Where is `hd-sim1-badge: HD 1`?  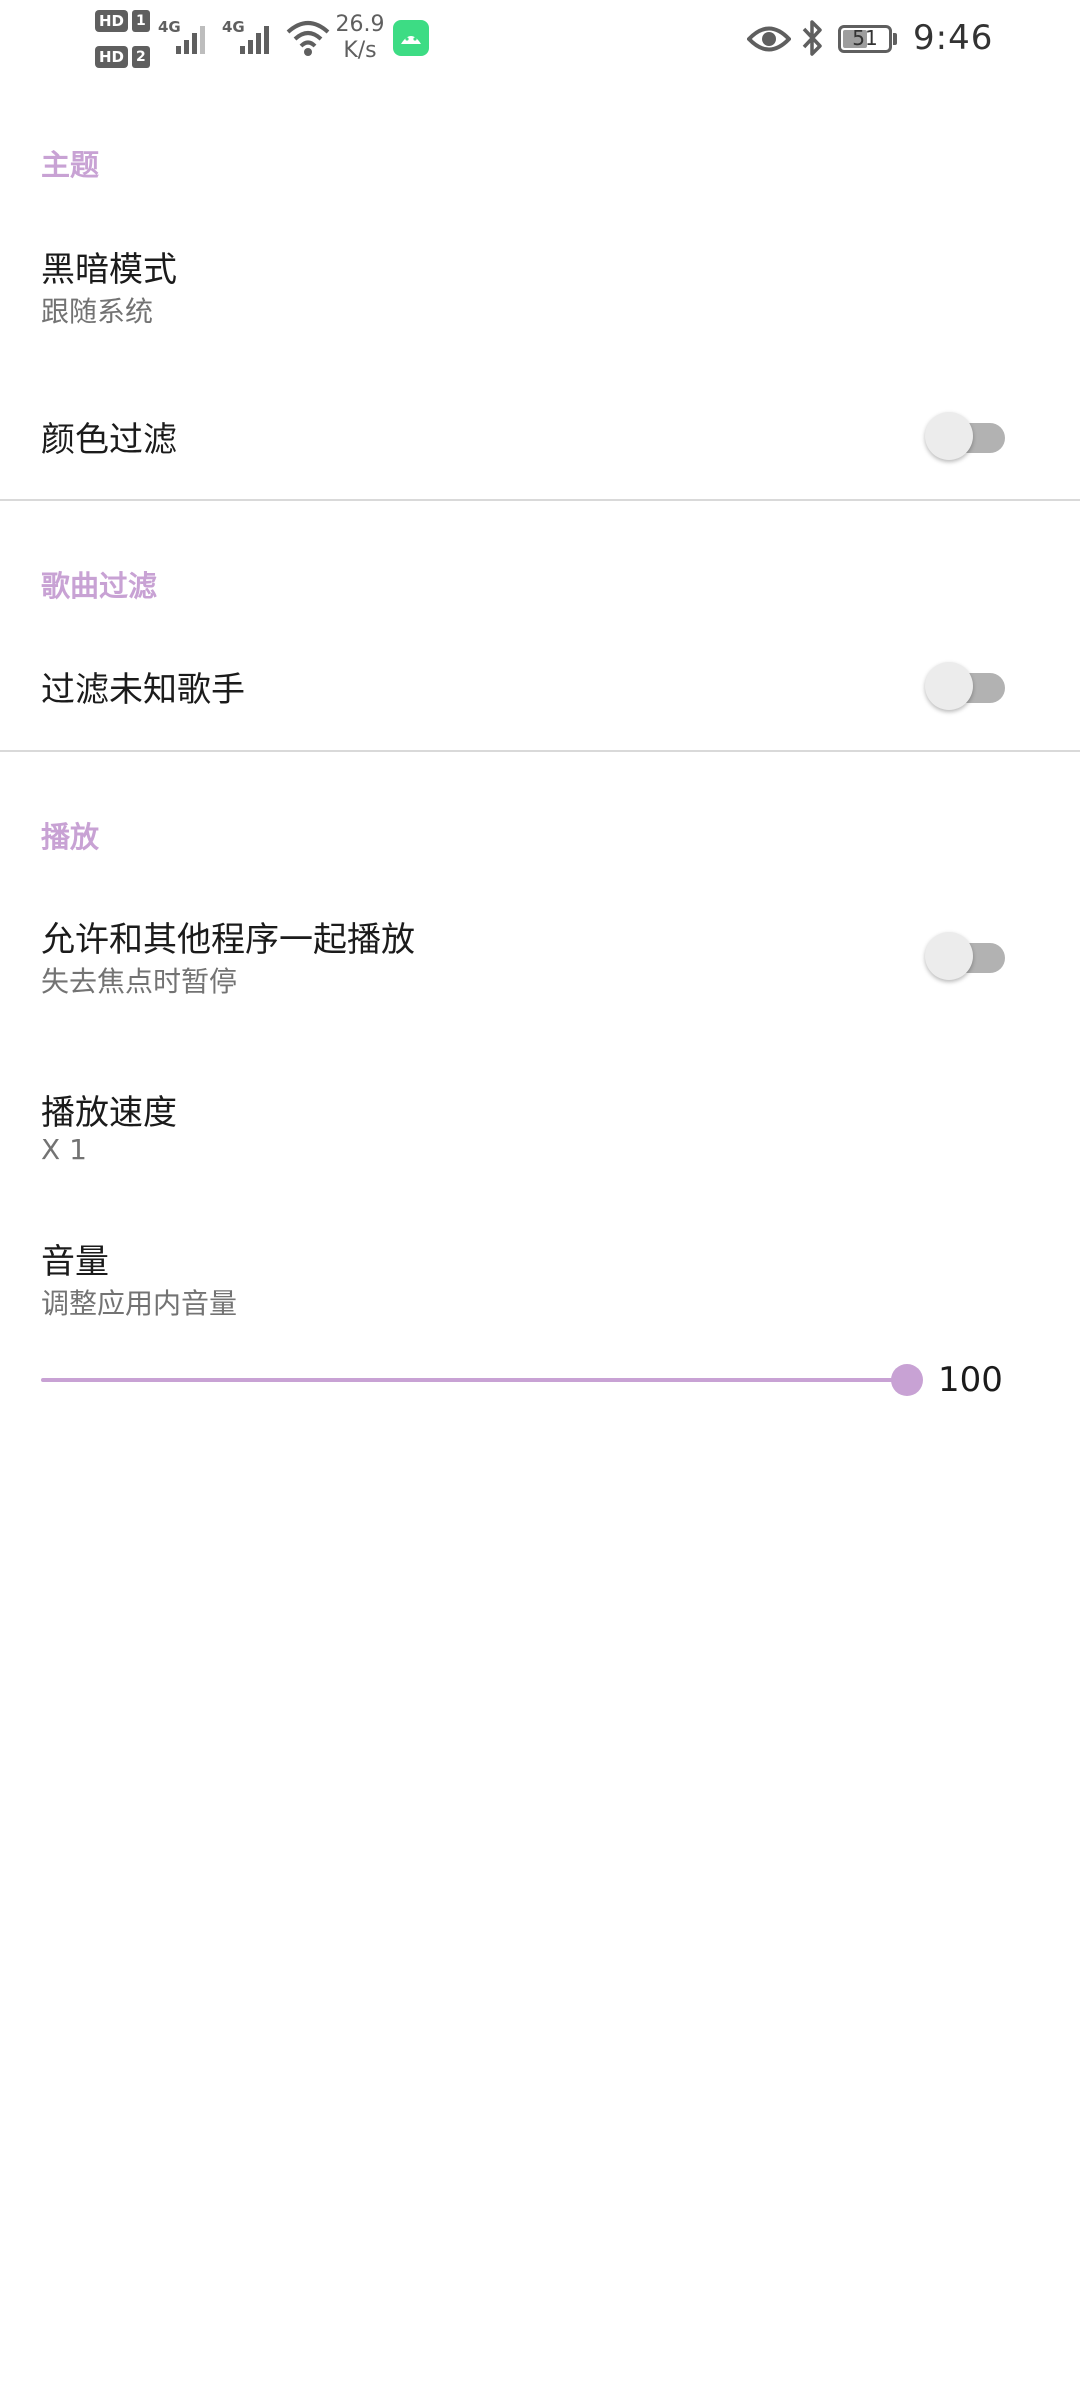
hd-sim1-badge: HD 1 is located at coordinates (122, 21).